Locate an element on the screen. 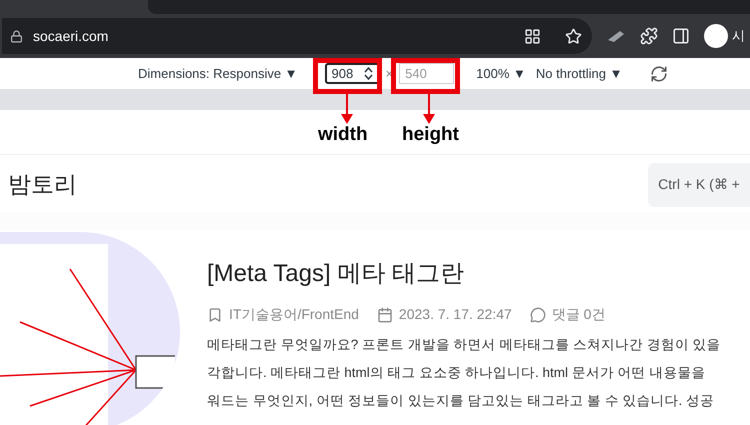  comment-count: 댓글 0건 is located at coordinates (579, 314).